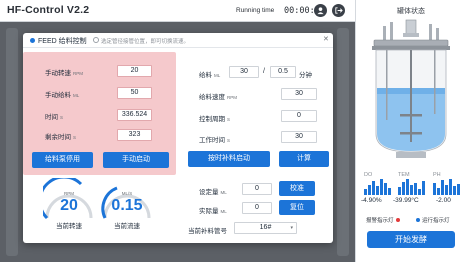  I want to click on app-title: HF-Control V2.2, so click(48, 10).